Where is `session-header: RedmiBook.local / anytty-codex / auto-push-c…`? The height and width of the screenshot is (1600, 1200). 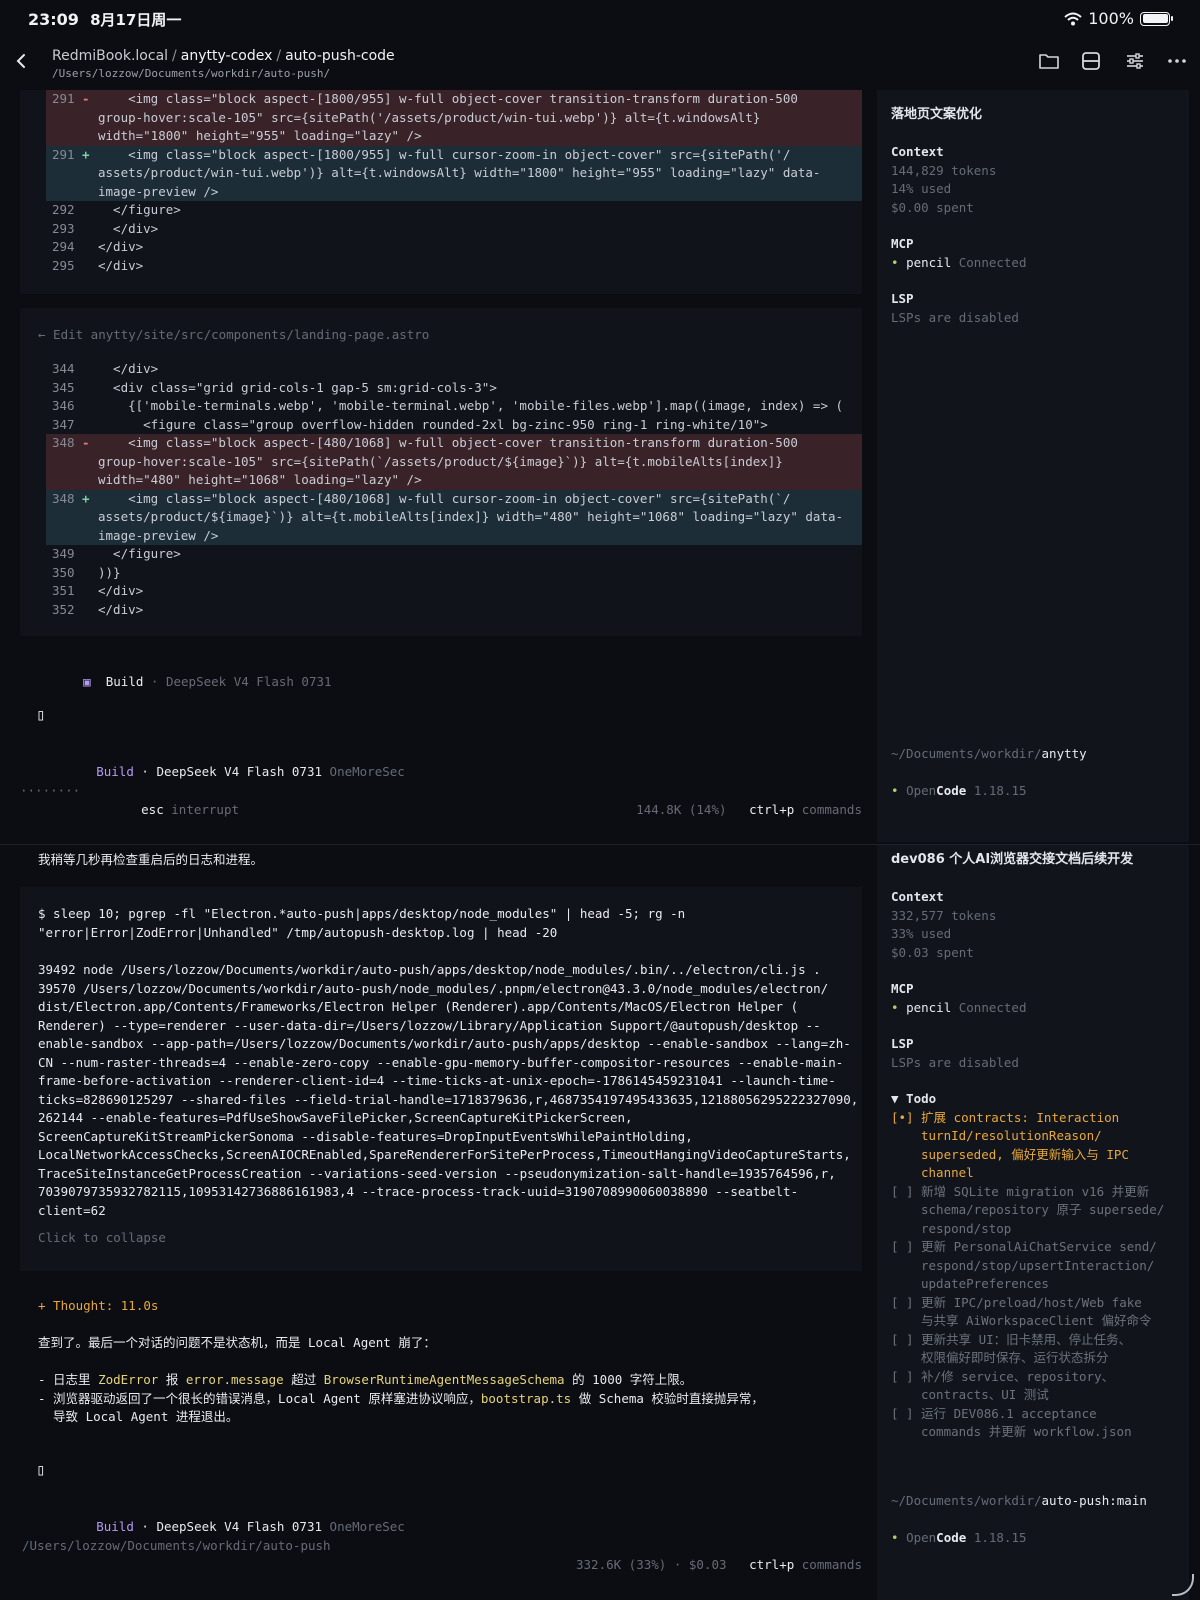
session-header: RedmiBook.local / anytty-codex / auto-push-c… is located at coordinates (600, 63).